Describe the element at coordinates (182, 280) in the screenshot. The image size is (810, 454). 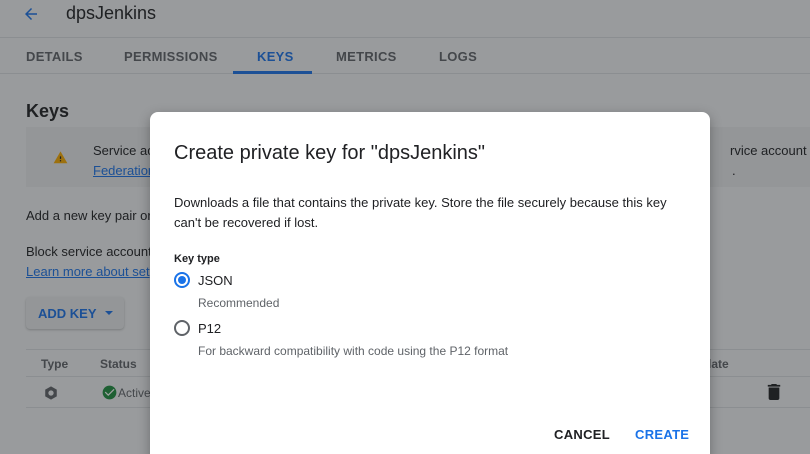
I see `json-radio` at that location.